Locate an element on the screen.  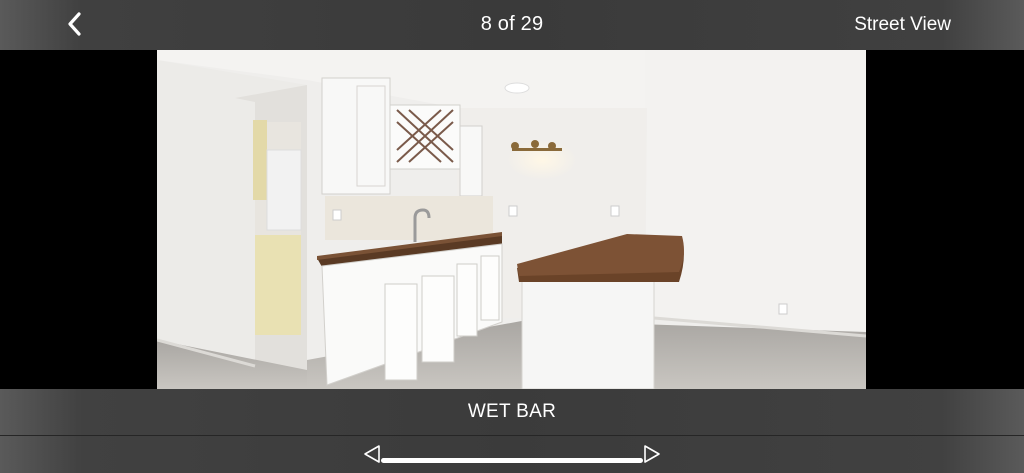
photo-scrubber is located at coordinates (512, 460).